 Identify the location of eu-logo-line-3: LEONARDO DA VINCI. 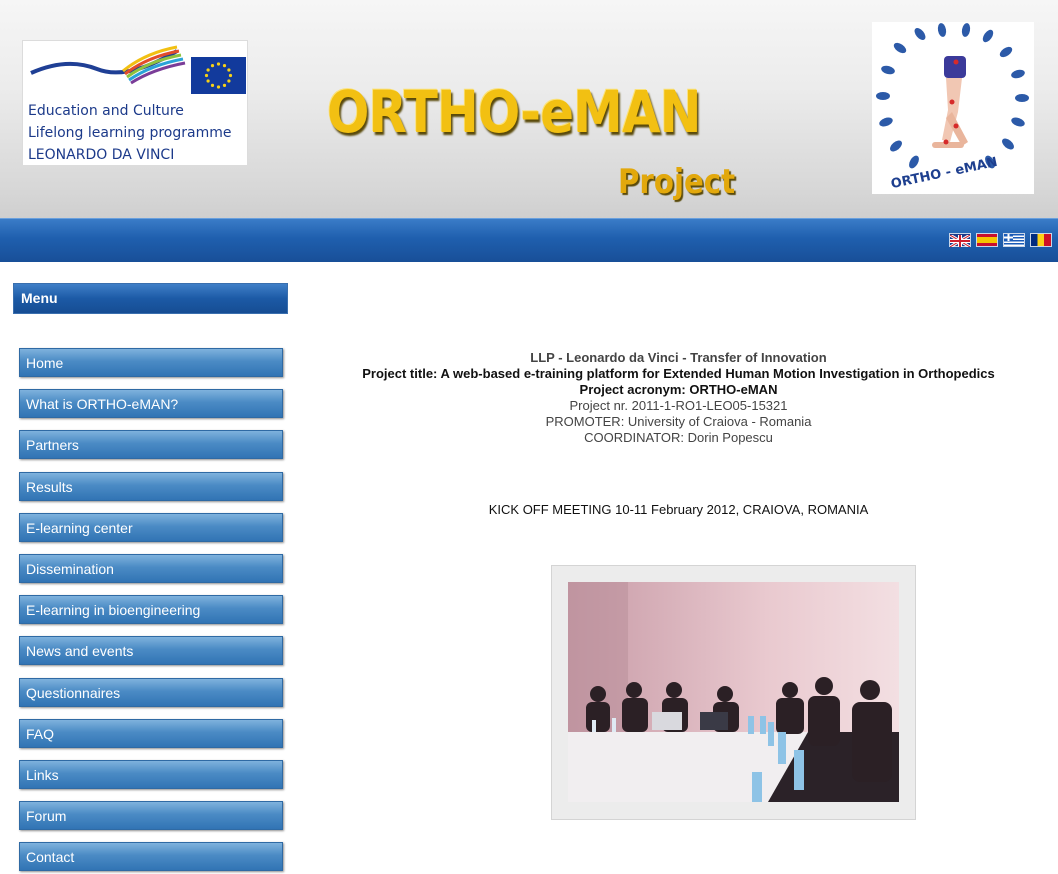
(101, 155).